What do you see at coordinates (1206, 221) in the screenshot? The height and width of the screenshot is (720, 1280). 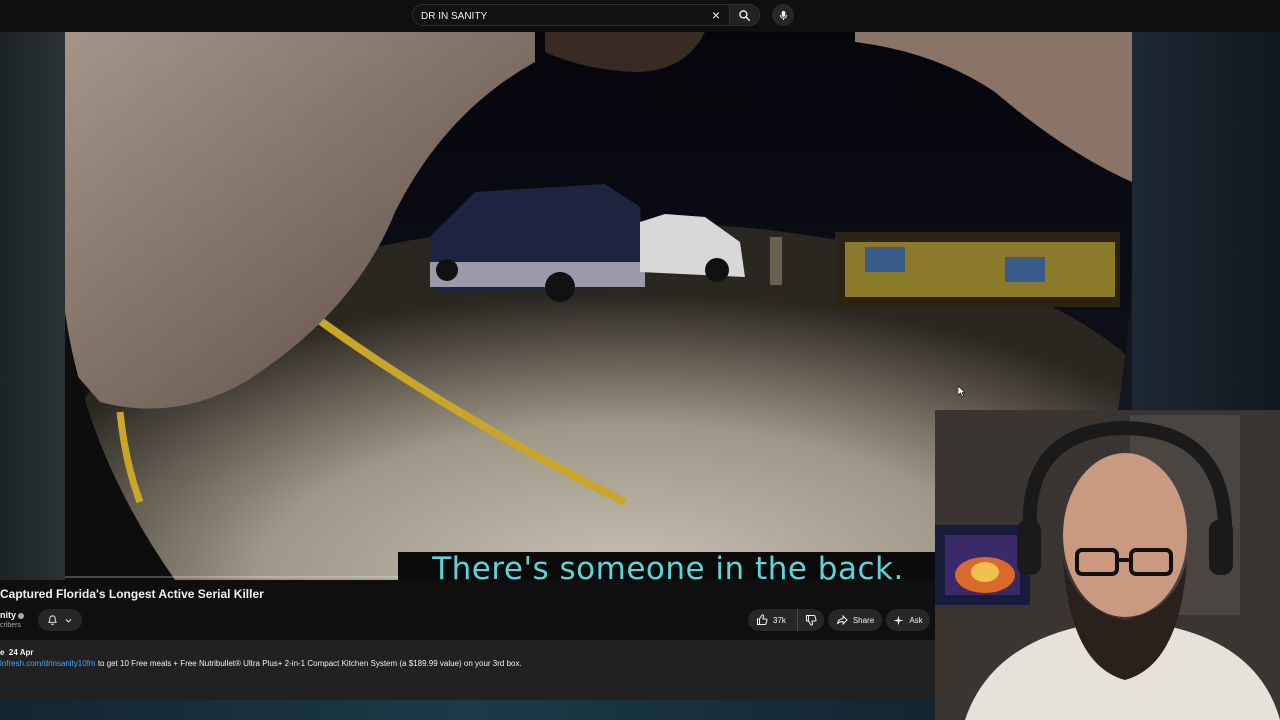 I see `right-background` at bounding box center [1206, 221].